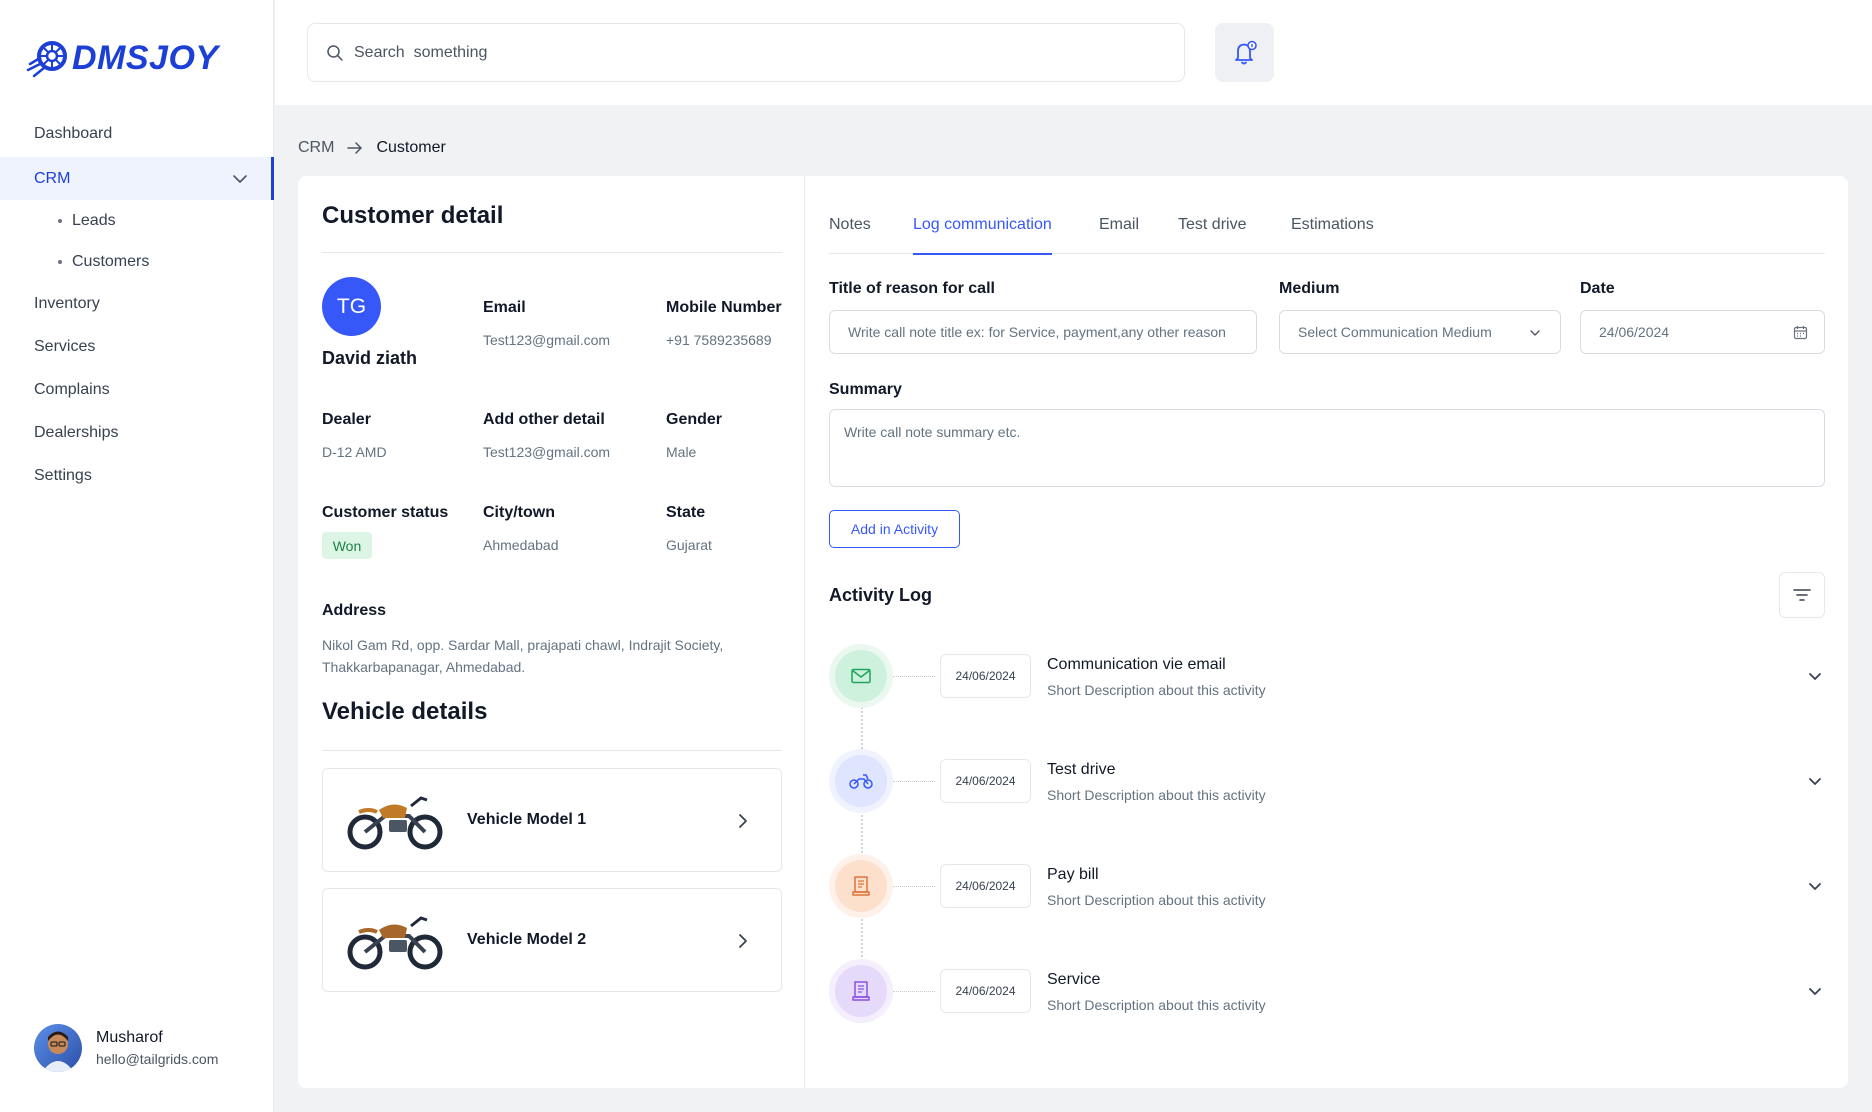  I want to click on date-field: 24/06/2024, so click(1702, 332).